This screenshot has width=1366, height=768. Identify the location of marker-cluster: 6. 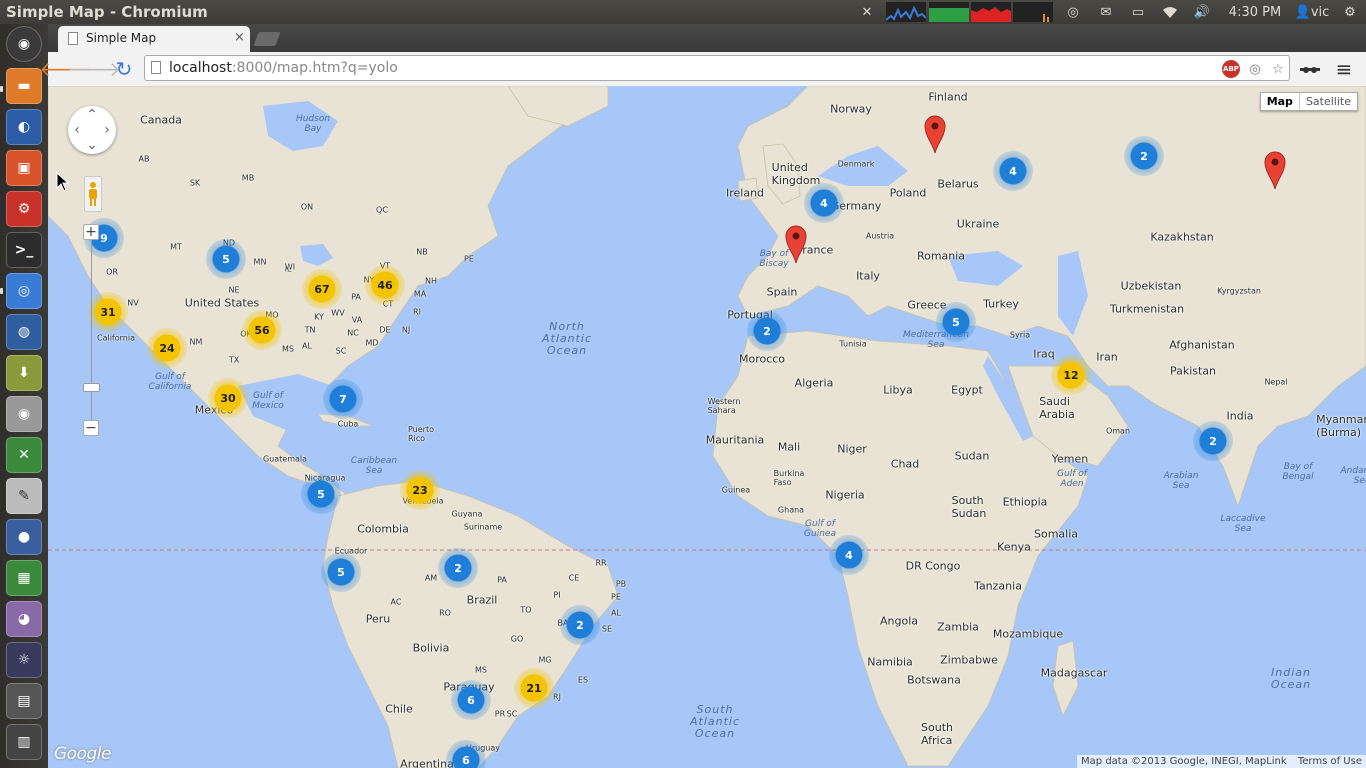
(471, 700).